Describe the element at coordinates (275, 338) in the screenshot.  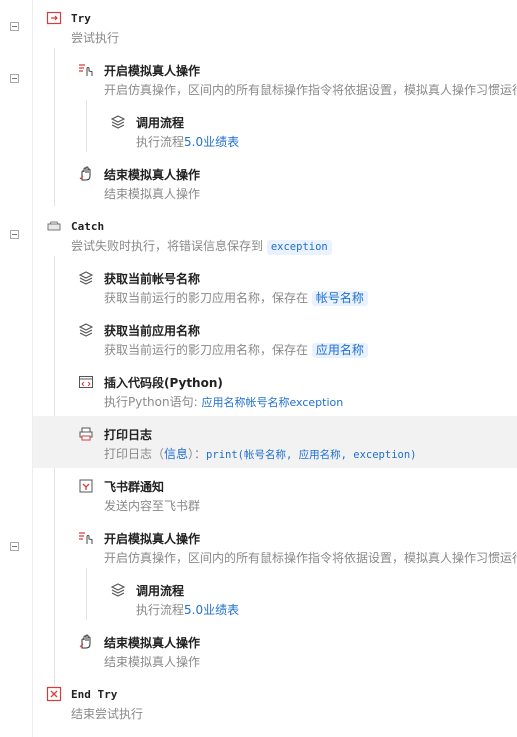
I see `step-get-app-name: 获取当前应用名称 获取当前运行的影刀应用名称，保存在 应用名称` at that location.